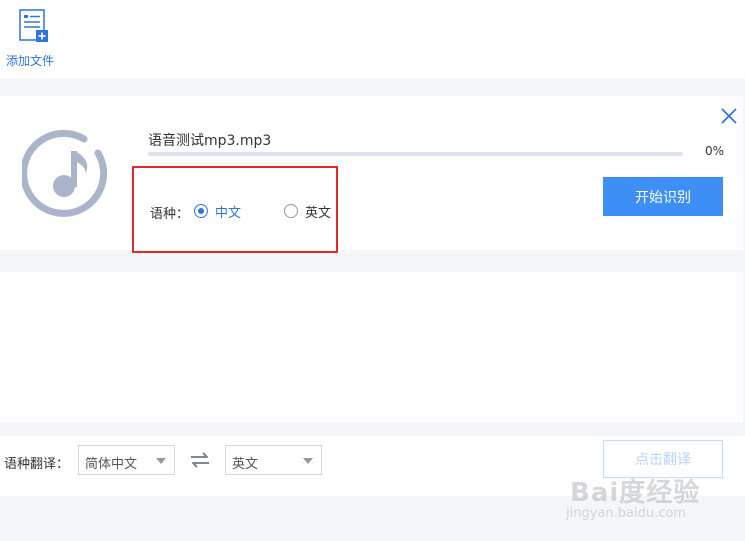 This screenshot has width=745, height=541. I want to click on add-file-button: 添加文件, so click(34, 38).